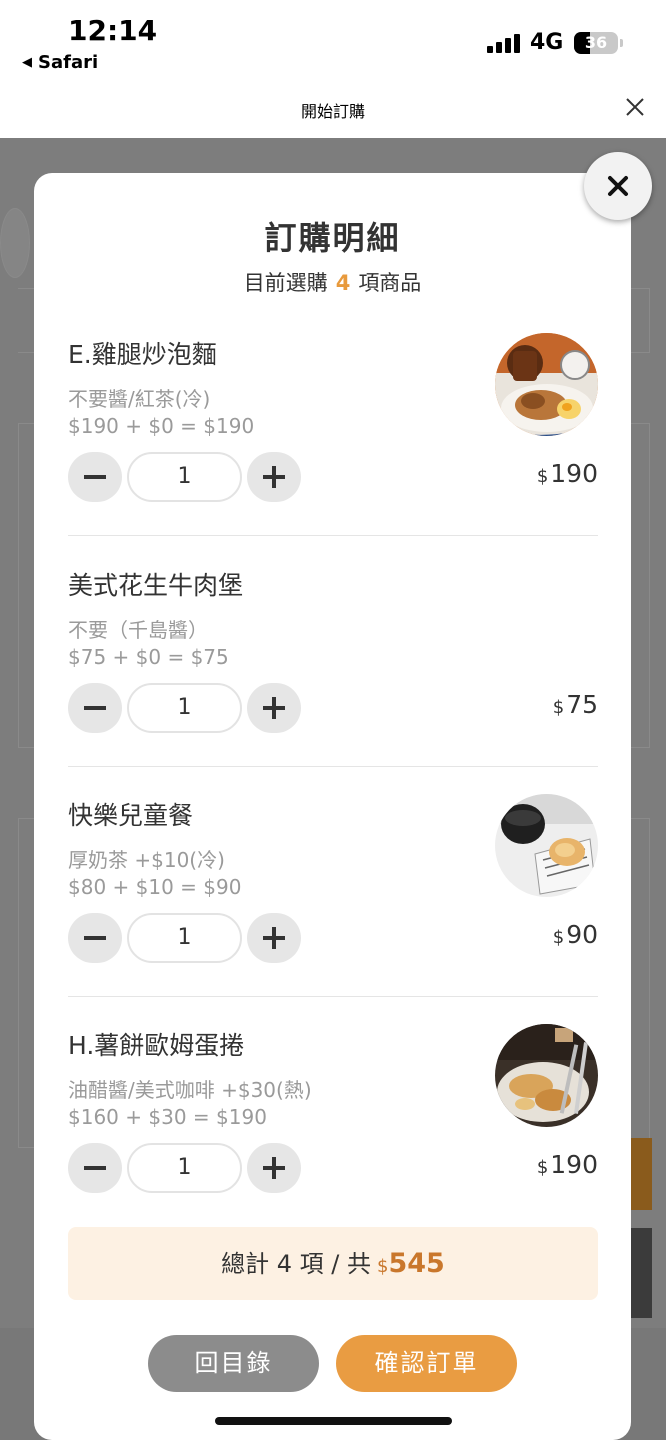  I want to click on item-price: $90, so click(575, 934).